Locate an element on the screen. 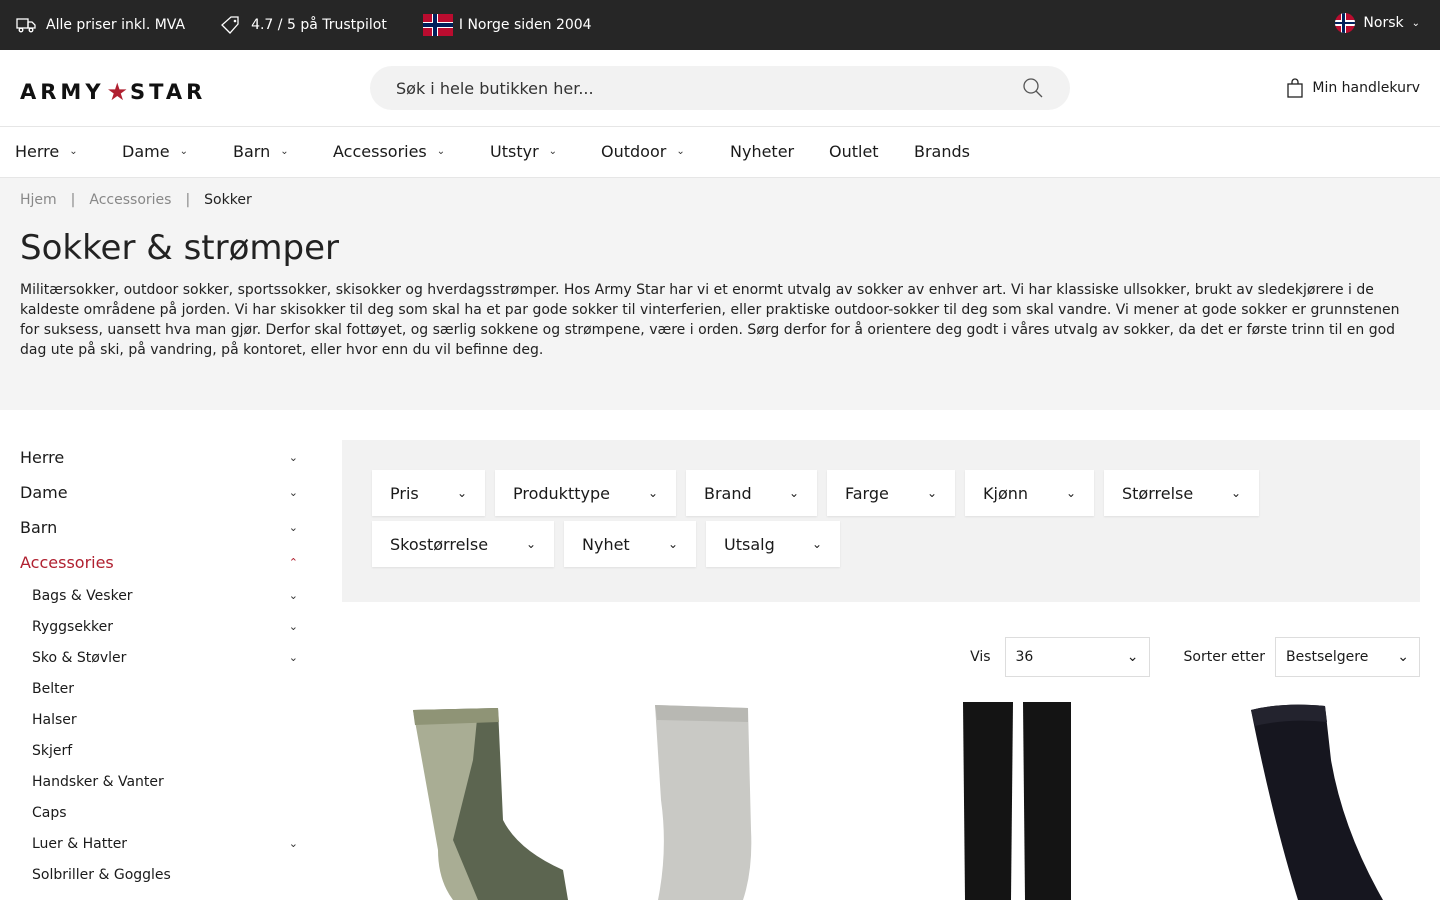 Image resolution: width=1440 pixels, height=904 pixels. nav-item-herre: Herre ⌄ is located at coordinates (46, 151).